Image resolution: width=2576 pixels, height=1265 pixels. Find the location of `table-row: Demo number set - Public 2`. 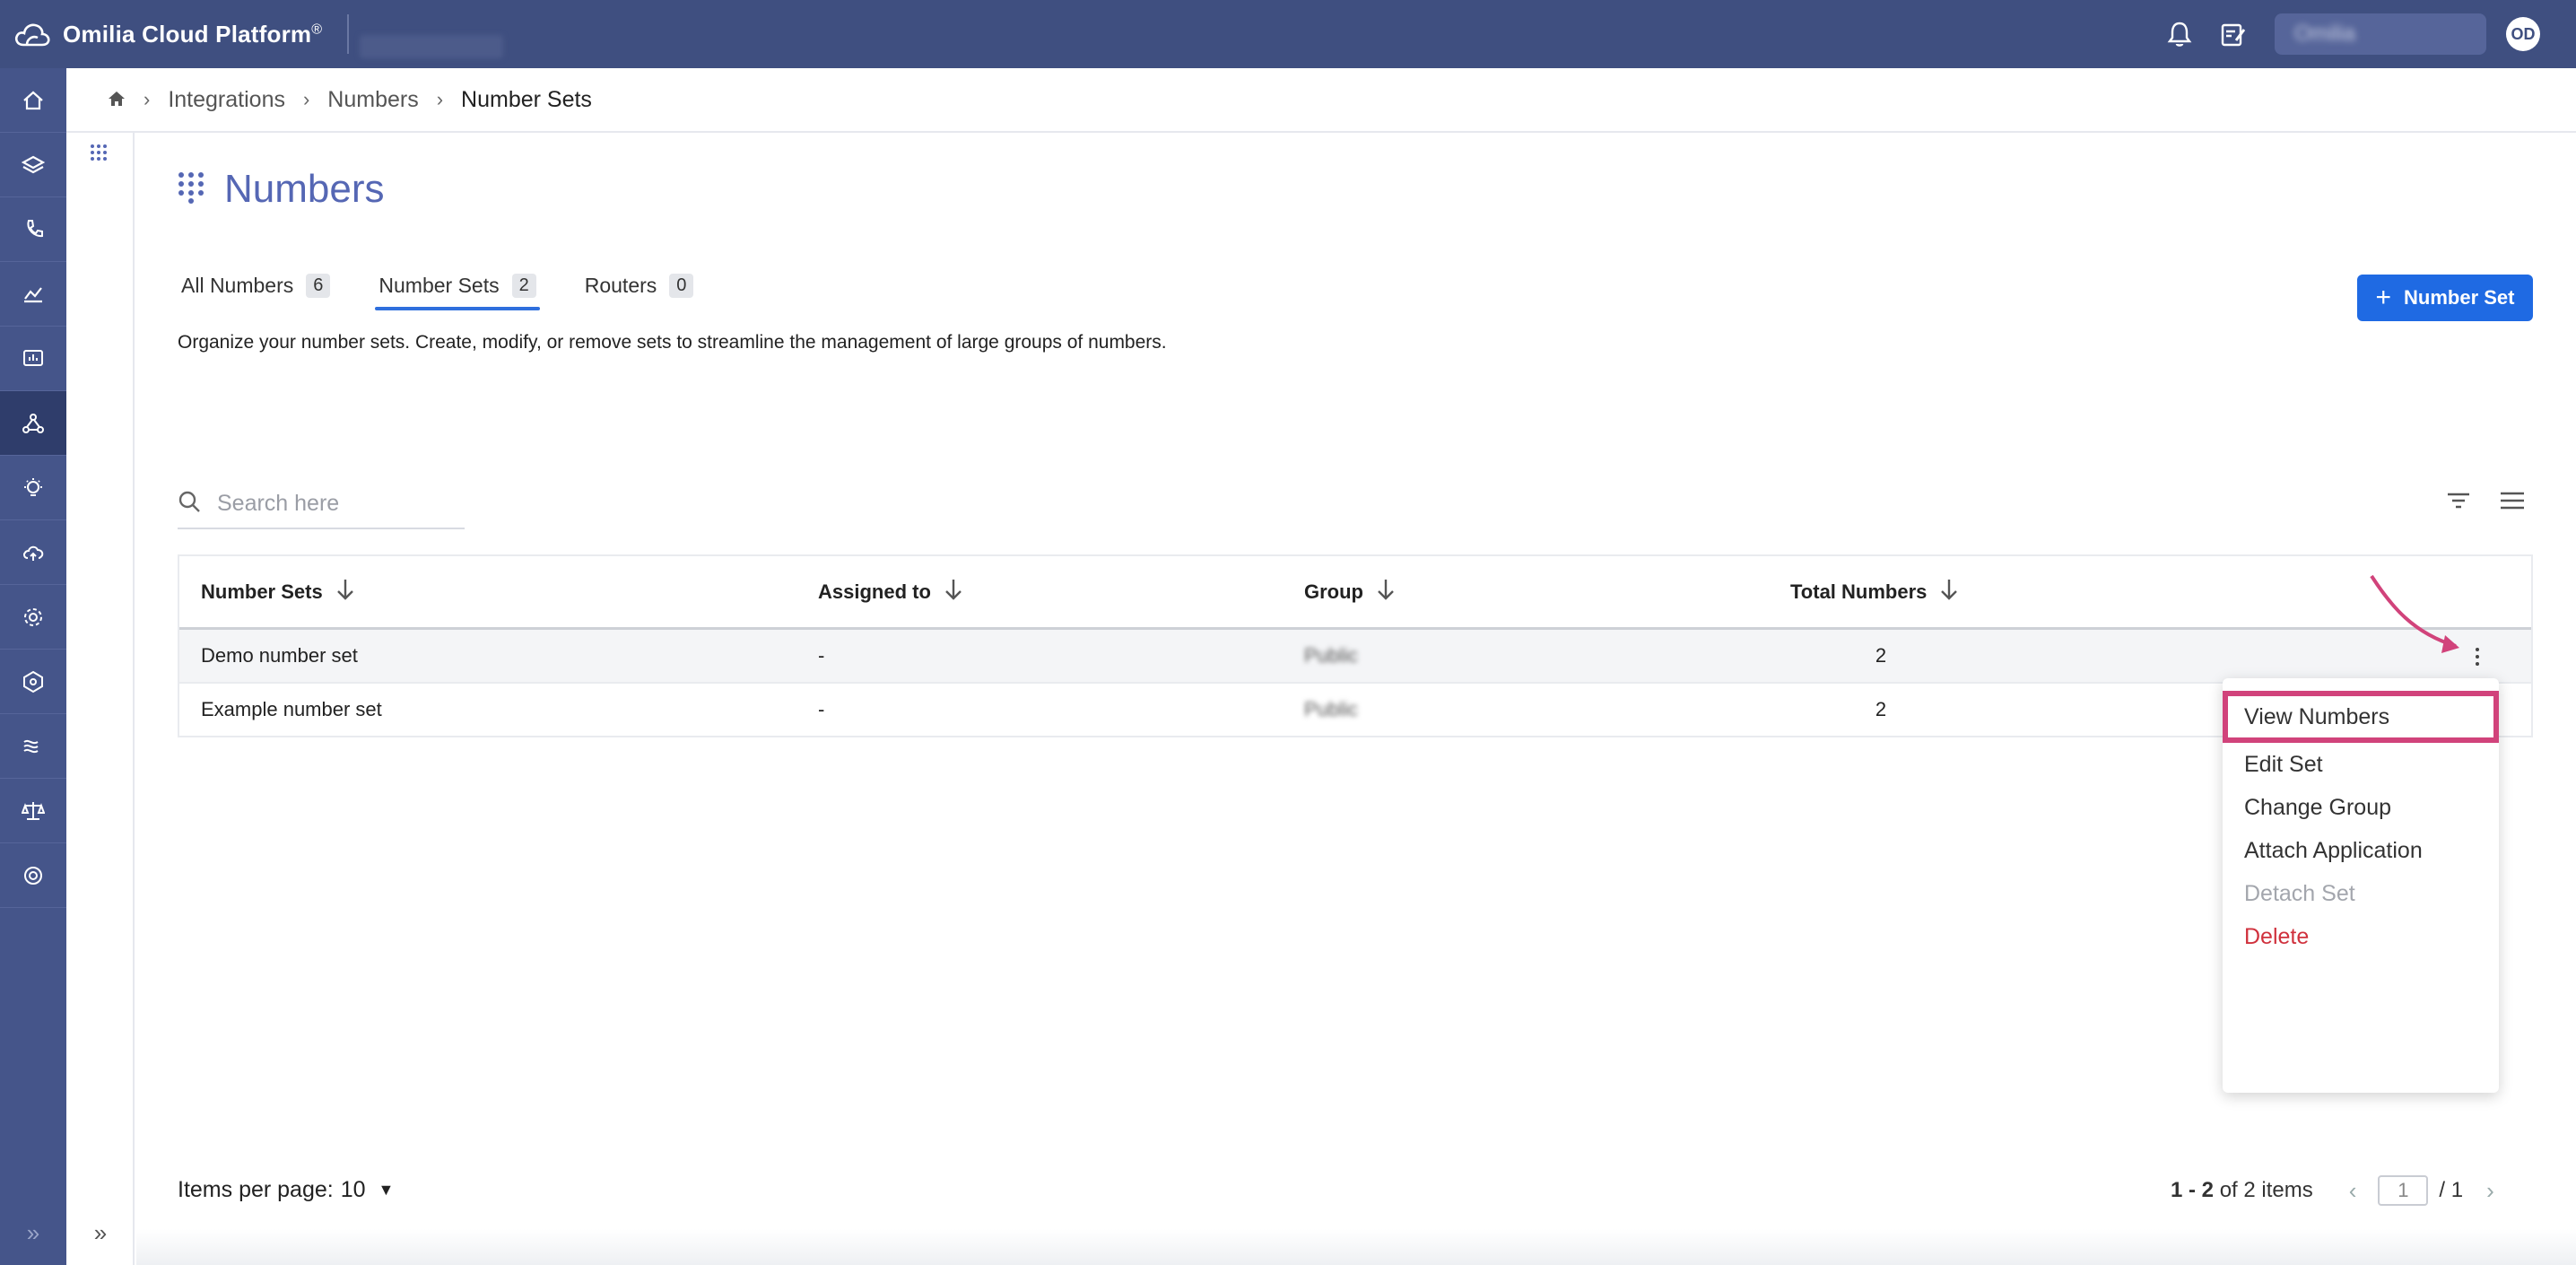

table-row: Demo number set - Public 2 is located at coordinates (1355, 657).